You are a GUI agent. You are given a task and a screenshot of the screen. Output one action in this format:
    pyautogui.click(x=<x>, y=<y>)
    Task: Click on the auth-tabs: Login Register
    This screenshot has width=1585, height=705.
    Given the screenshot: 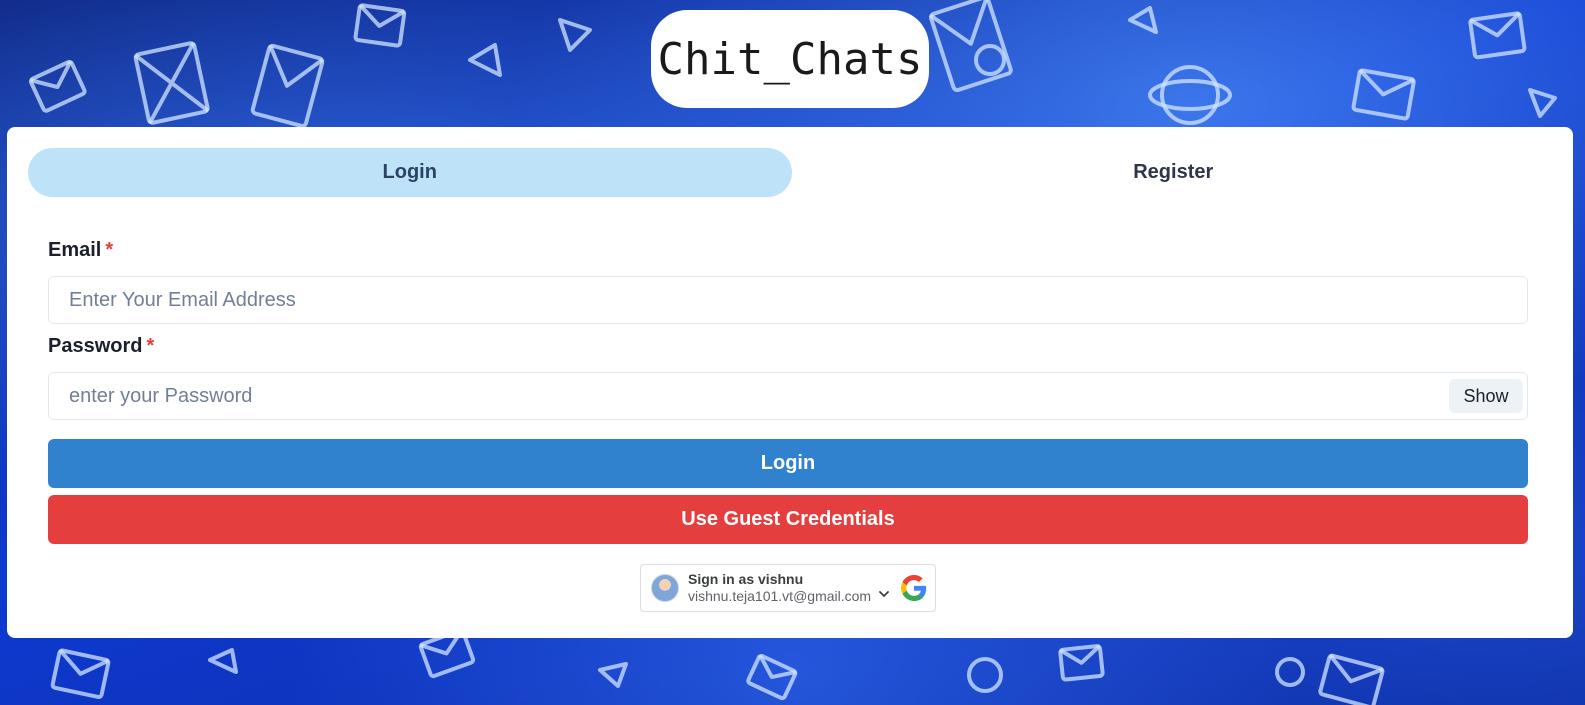 What is the action you would take?
    pyautogui.click(x=791, y=172)
    